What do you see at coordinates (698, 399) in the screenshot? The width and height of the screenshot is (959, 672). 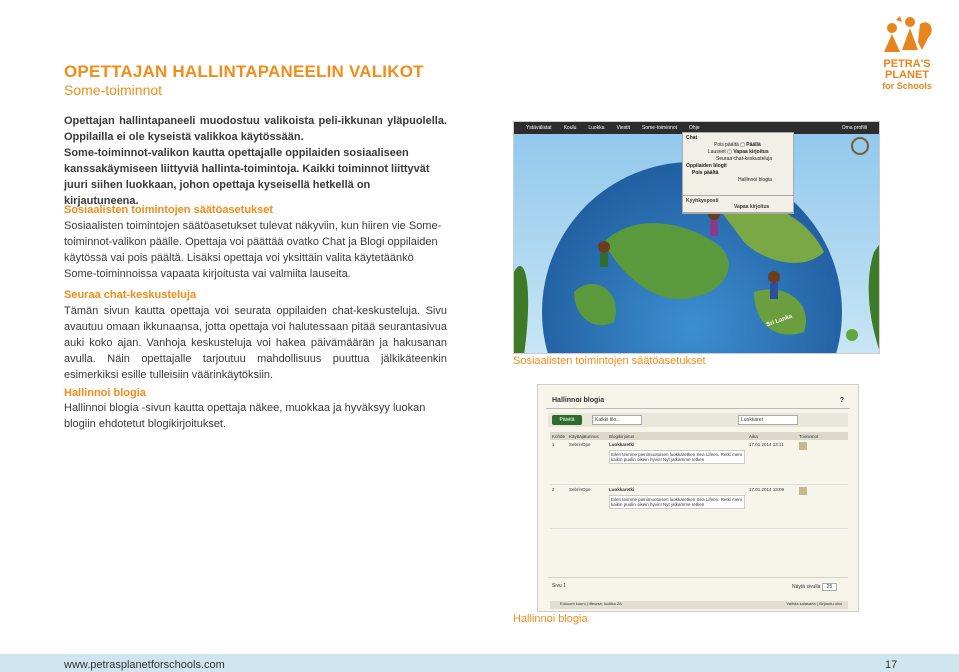 I see `blog-window-header: Hallinnoi blogia ?` at bounding box center [698, 399].